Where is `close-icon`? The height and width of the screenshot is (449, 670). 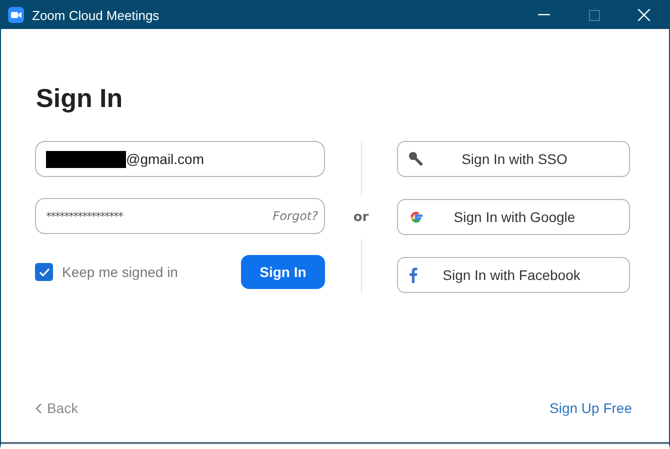 close-icon is located at coordinates (644, 15).